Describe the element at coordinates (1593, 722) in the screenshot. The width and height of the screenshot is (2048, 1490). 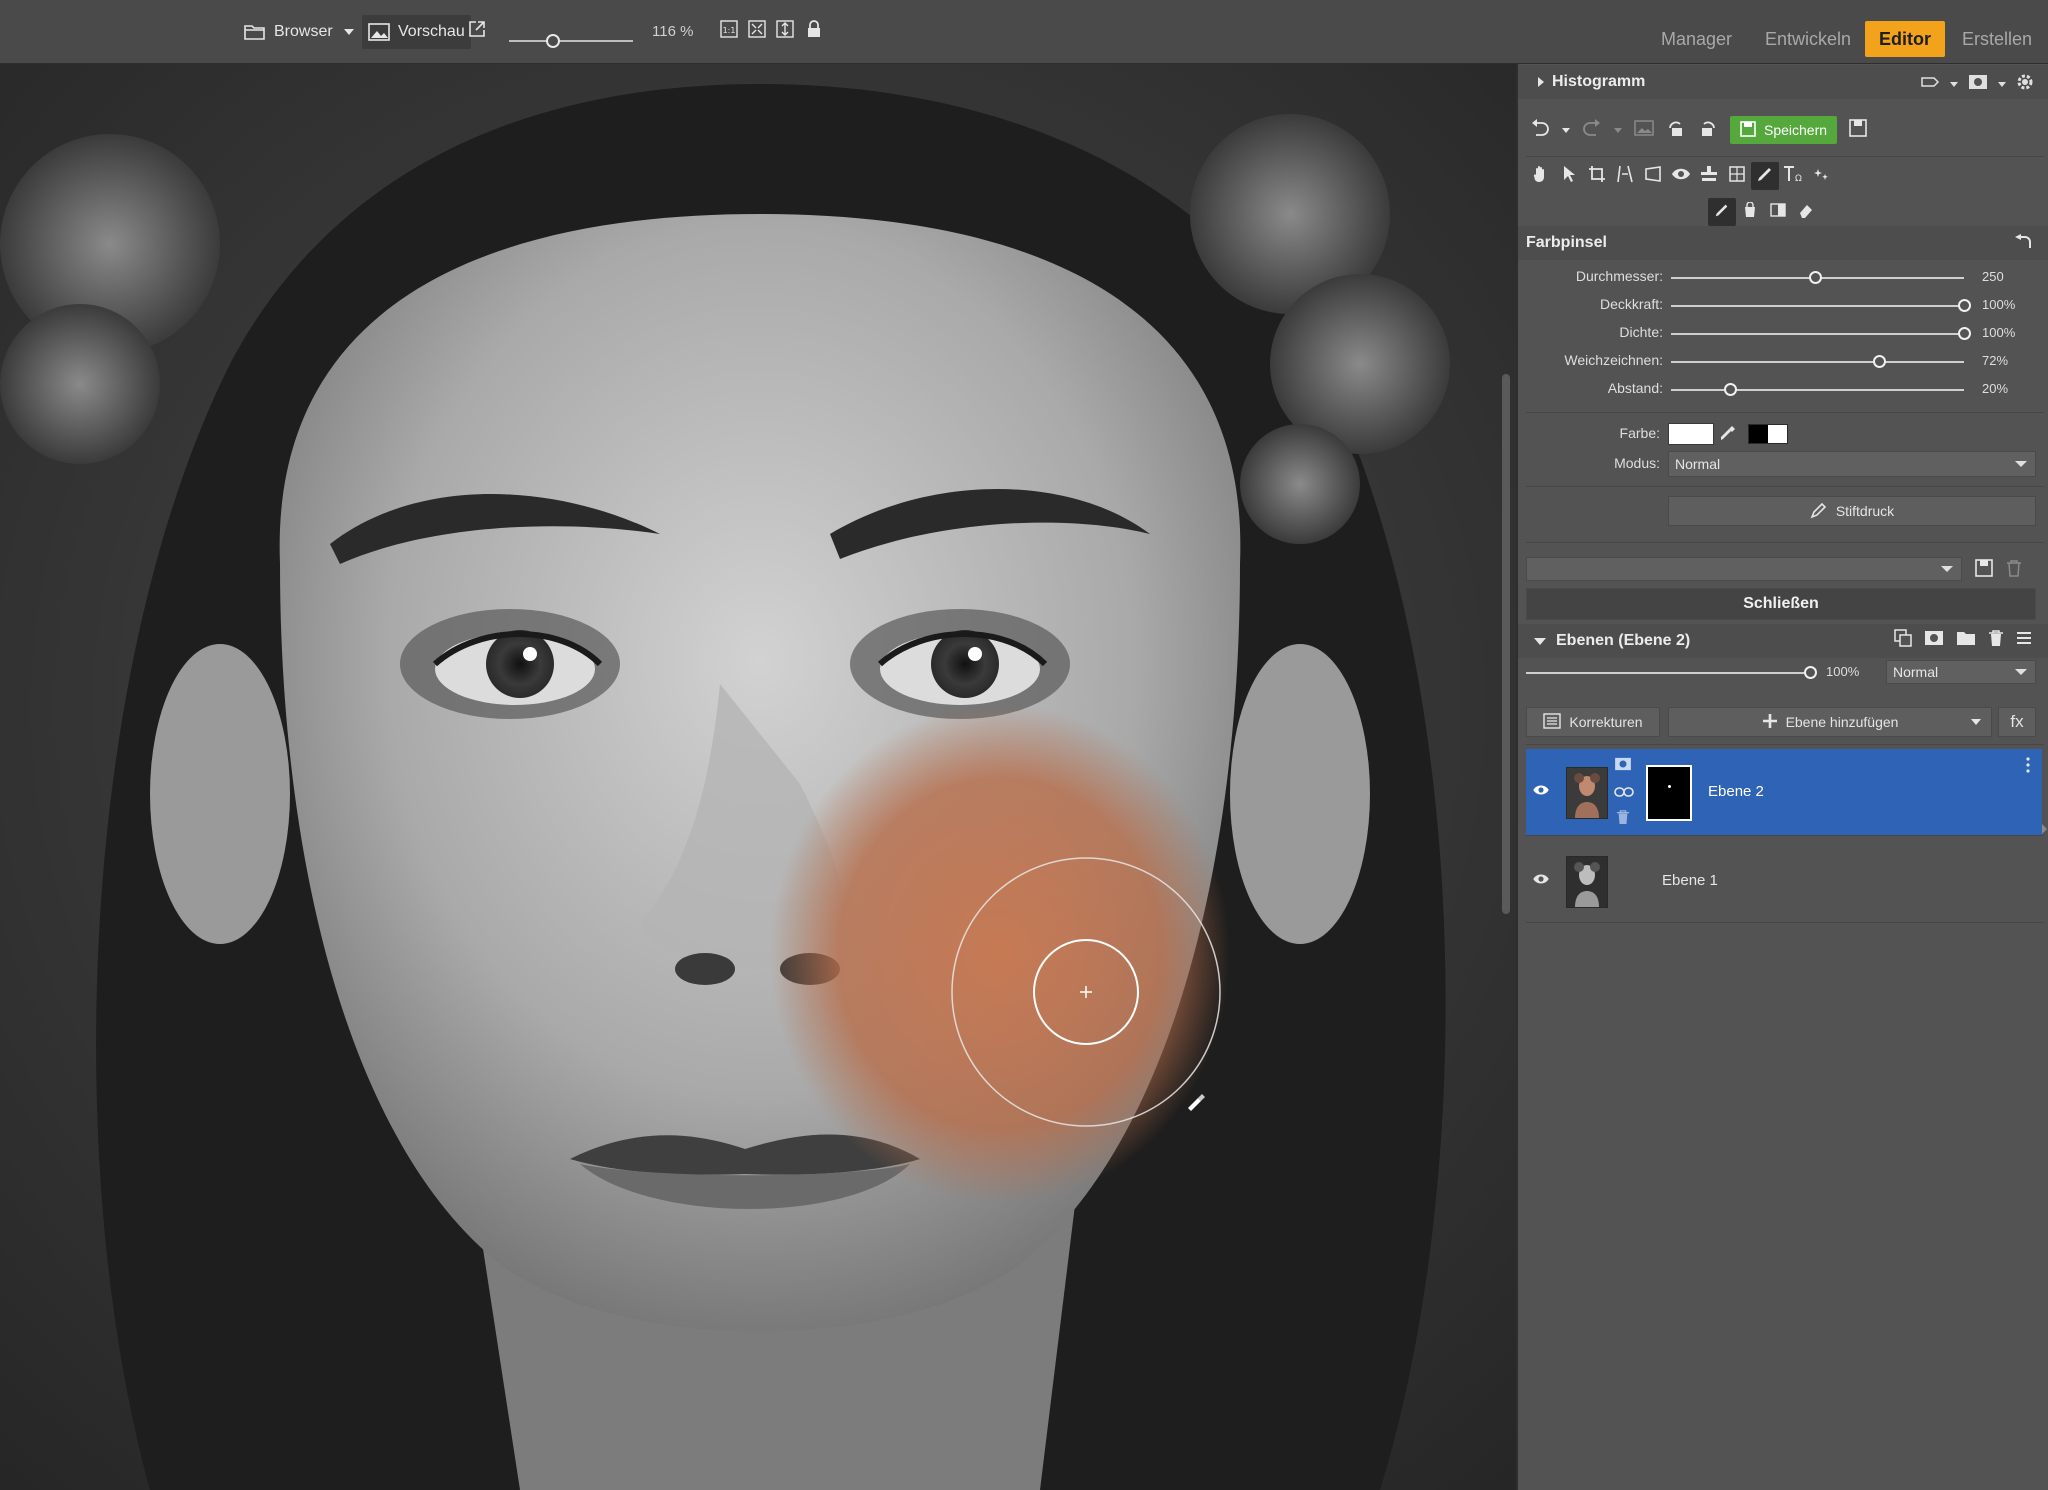
I see `corrections-button: Korrekturen` at that location.